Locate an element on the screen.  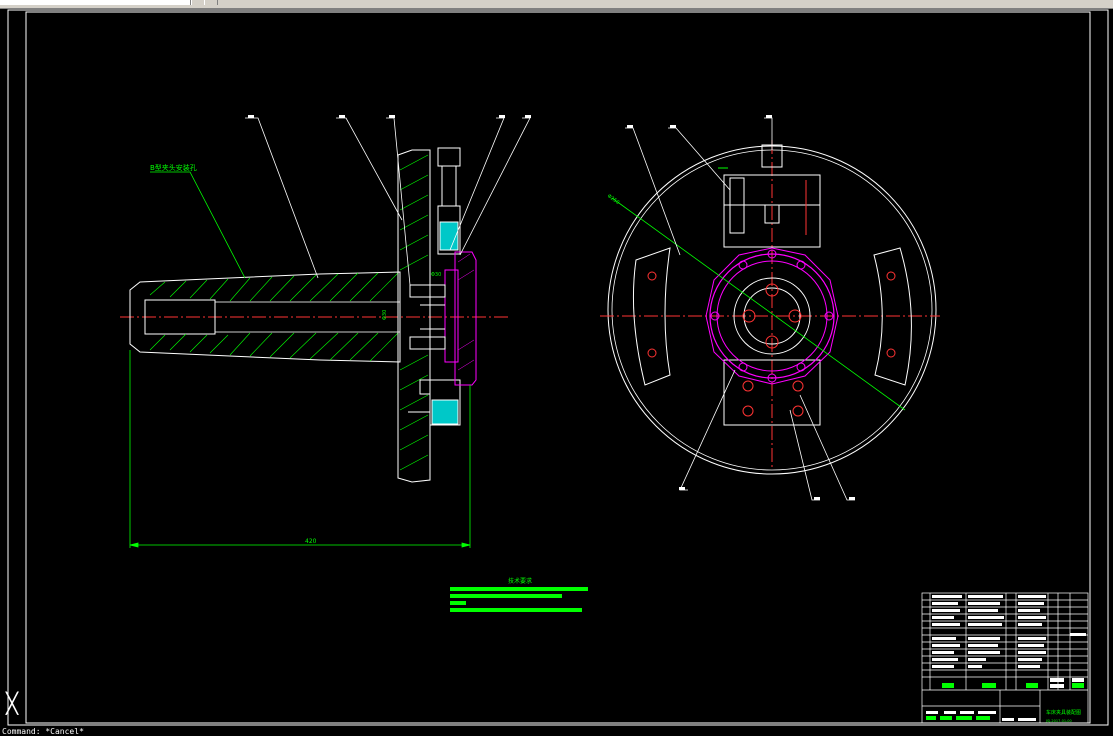
note-leader is located at coordinates (198, 225).